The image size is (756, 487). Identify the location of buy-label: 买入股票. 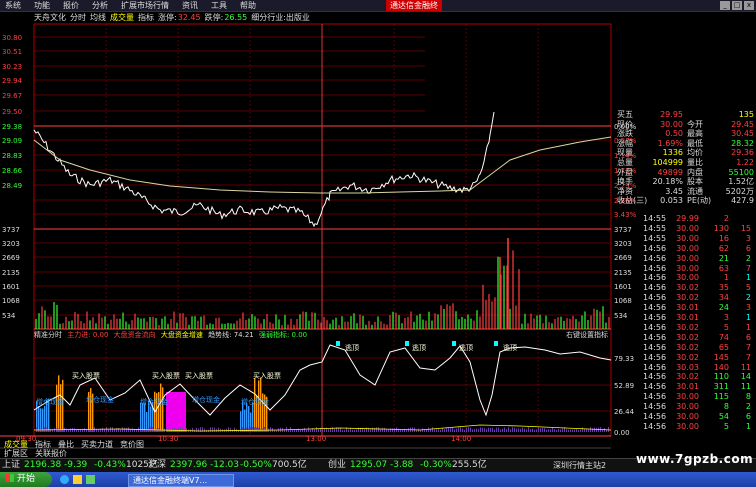
(86, 376).